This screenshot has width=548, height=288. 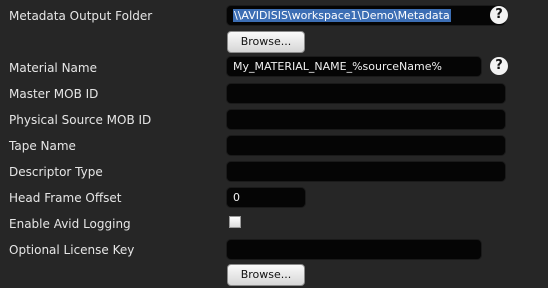 What do you see at coordinates (80, 120) in the screenshot?
I see `physical-source-mob-id-label: Physical Source MOB ID` at bounding box center [80, 120].